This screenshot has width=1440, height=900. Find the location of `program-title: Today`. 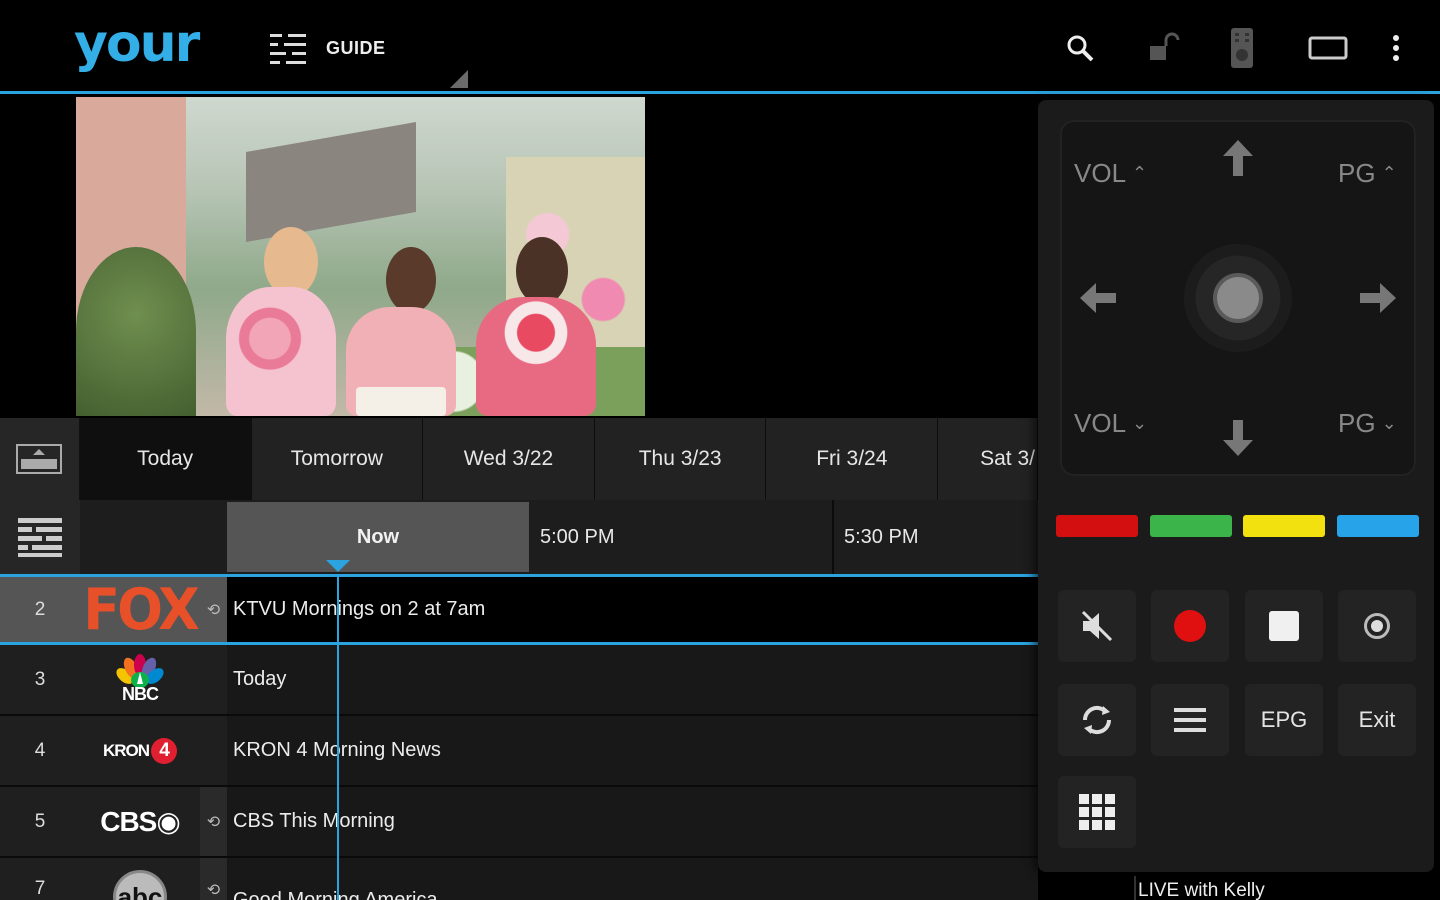

program-title: Today is located at coordinates (632, 679).